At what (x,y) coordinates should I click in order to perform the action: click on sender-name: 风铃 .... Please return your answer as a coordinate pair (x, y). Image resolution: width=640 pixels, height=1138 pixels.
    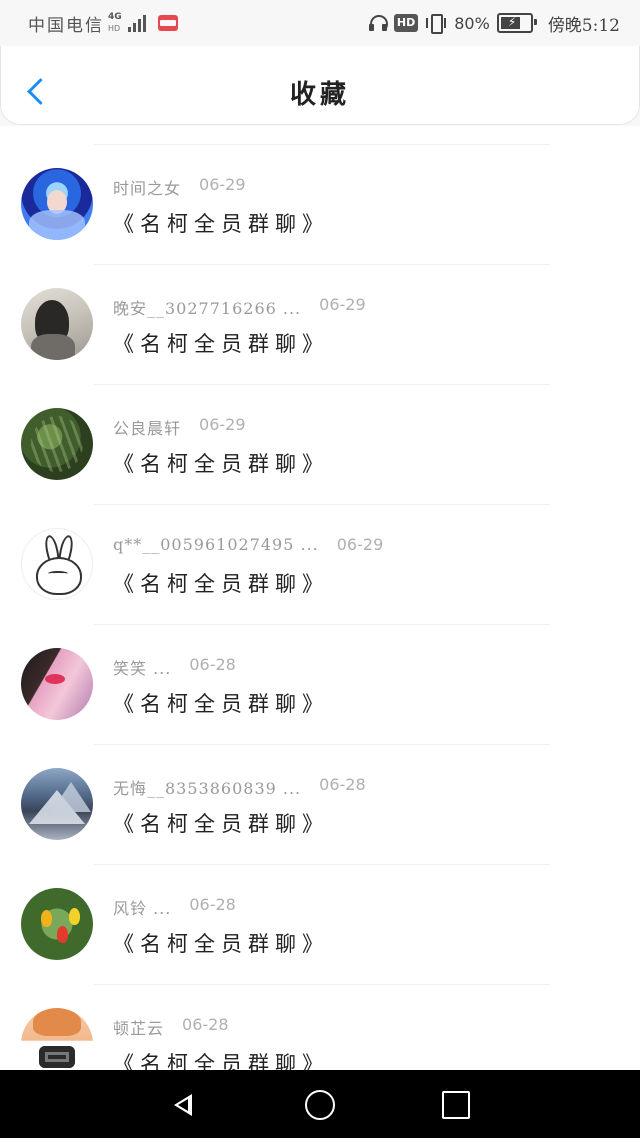
    Looking at the image, I should click on (142, 908).